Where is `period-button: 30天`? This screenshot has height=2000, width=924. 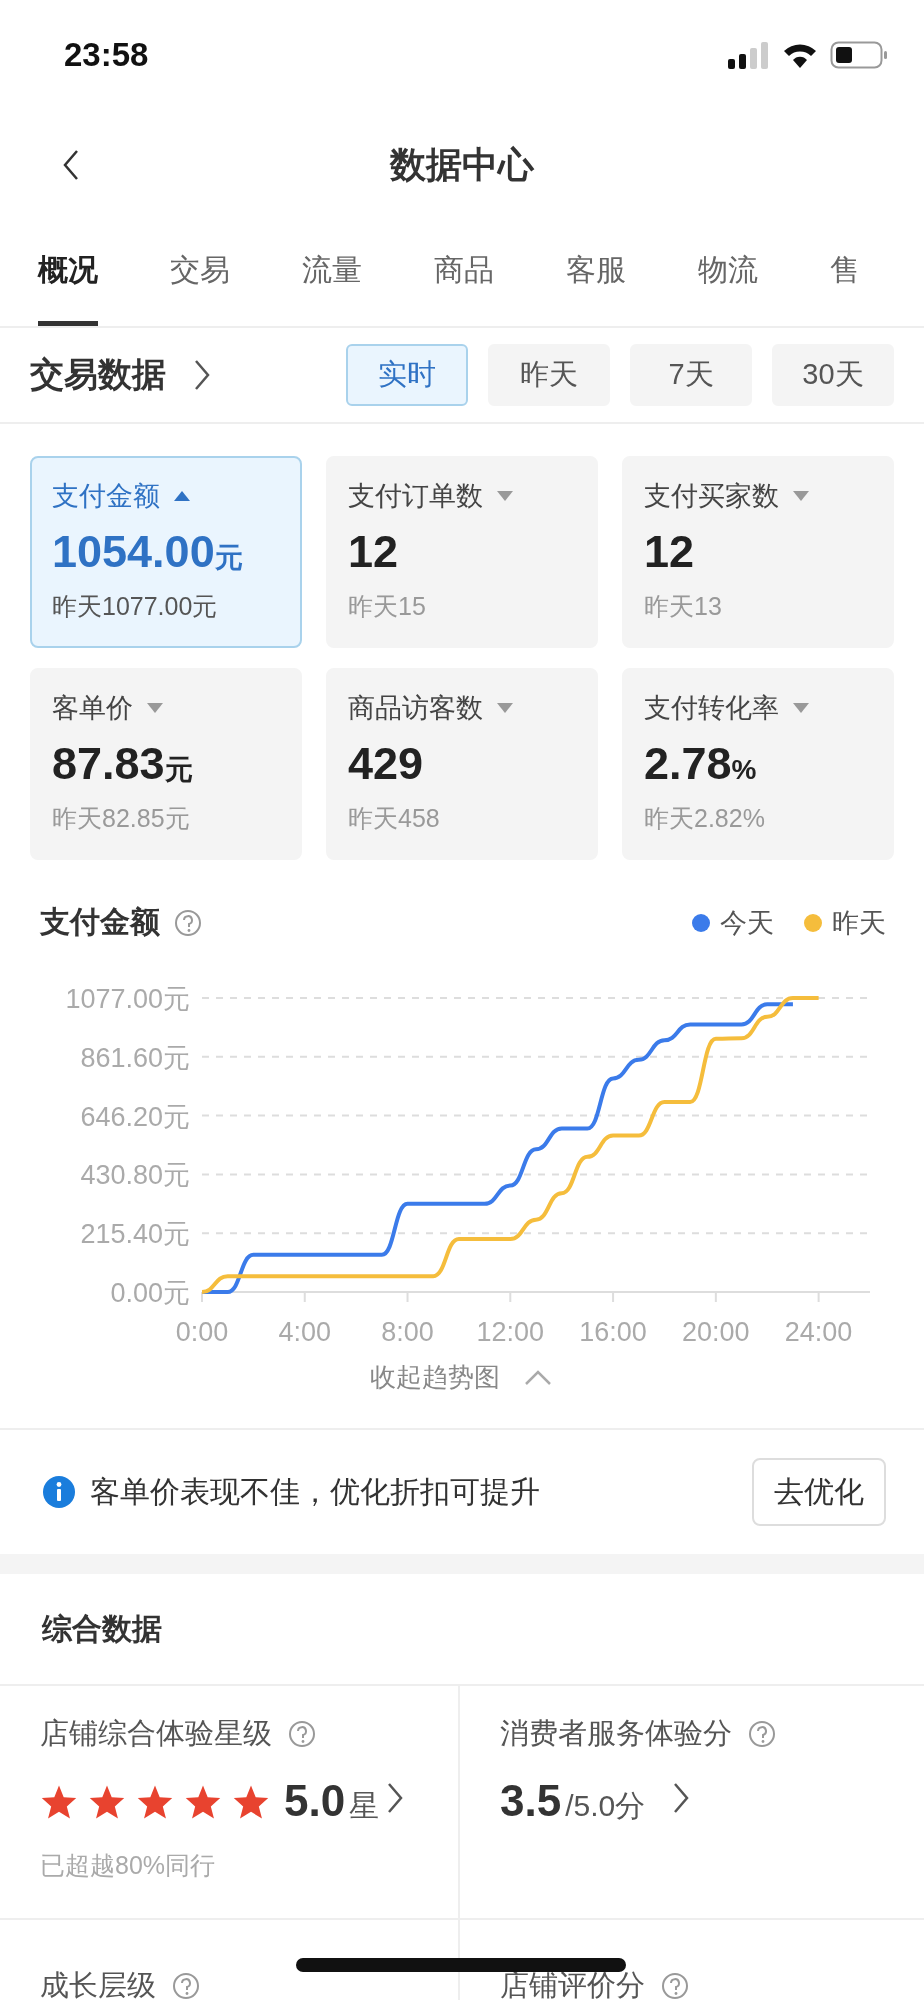
period-button: 30天 is located at coordinates (833, 375).